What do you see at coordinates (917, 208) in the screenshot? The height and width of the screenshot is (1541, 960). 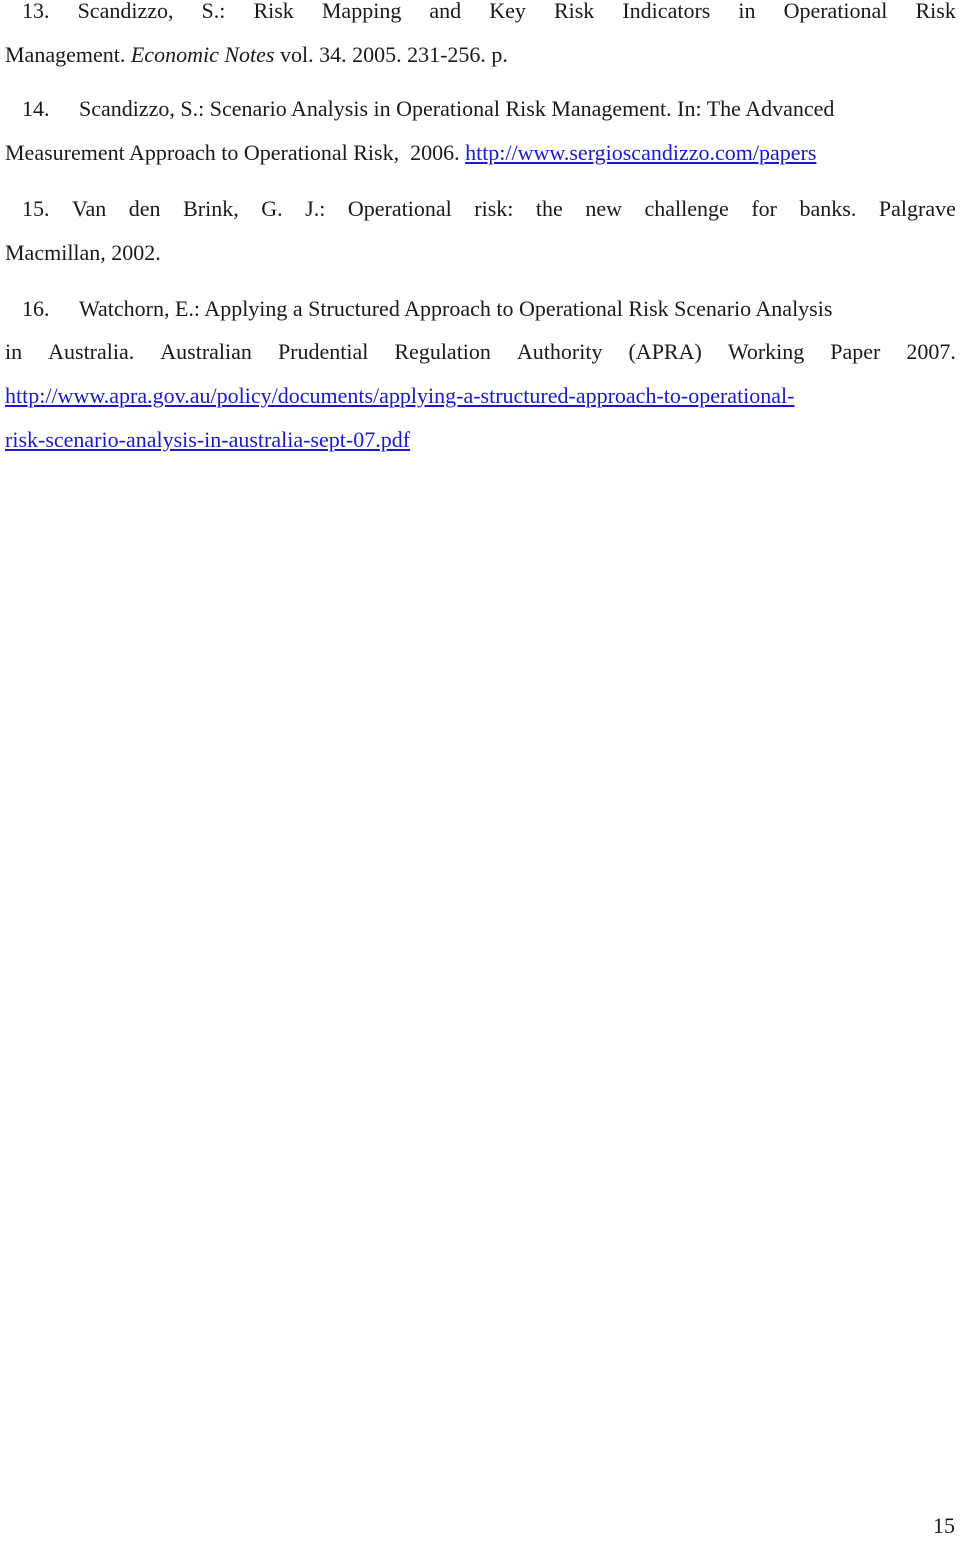 I see `word: Palgrave` at bounding box center [917, 208].